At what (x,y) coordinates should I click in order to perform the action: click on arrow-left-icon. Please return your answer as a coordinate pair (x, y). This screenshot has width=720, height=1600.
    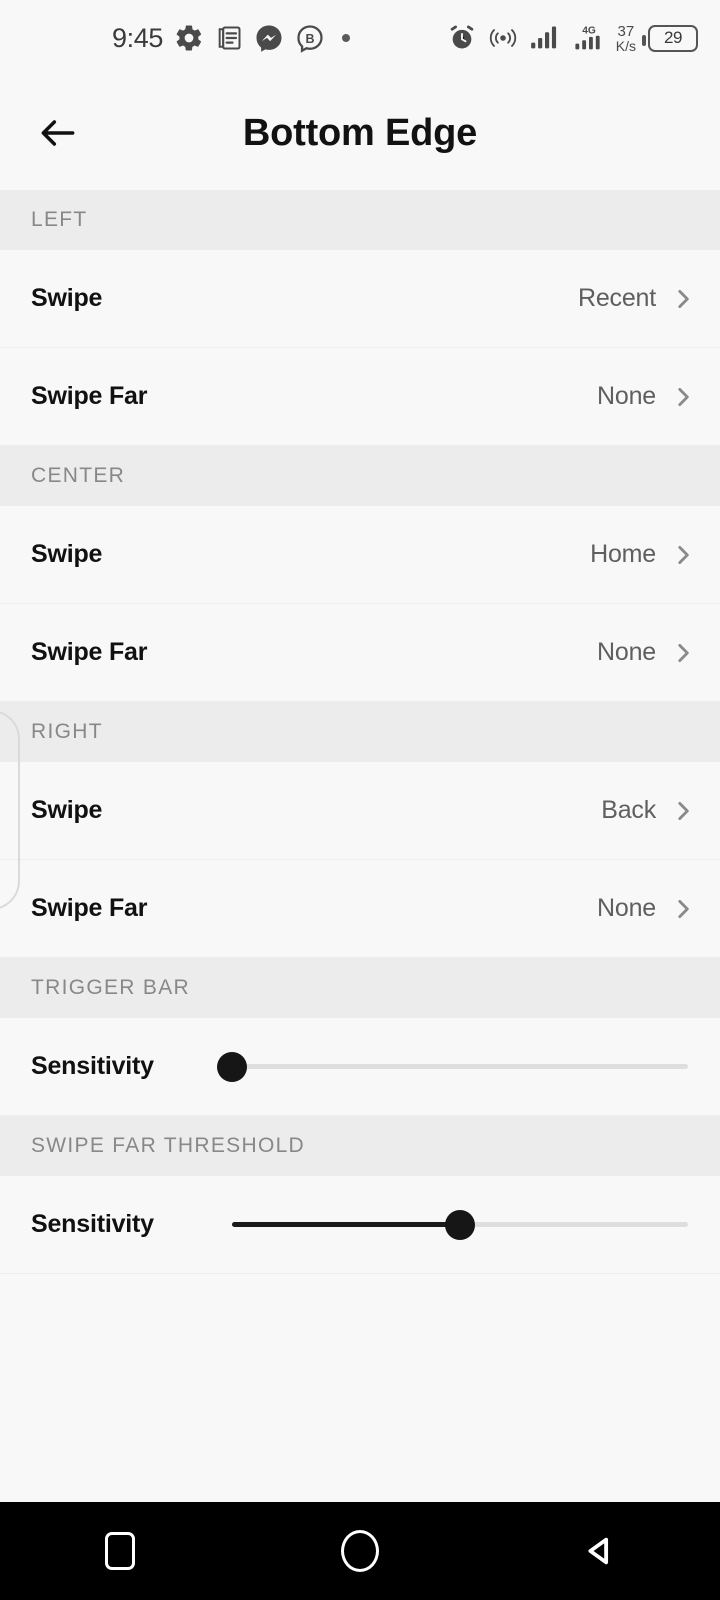
    Looking at the image, I should click on (58, 133).